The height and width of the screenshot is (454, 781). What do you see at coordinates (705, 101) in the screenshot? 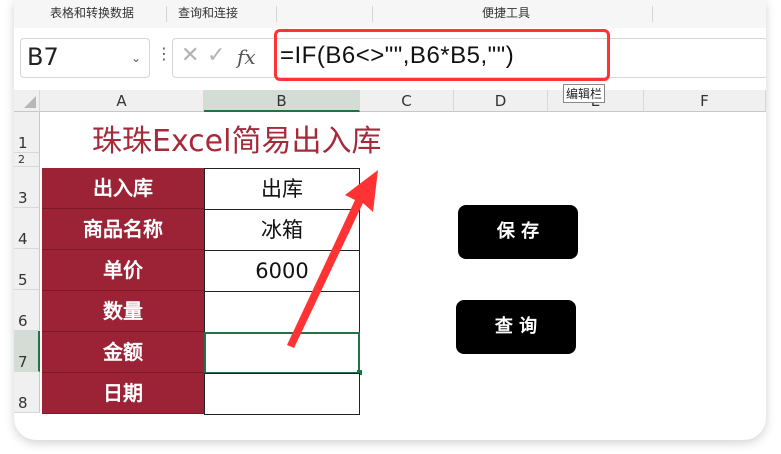
I see `column-header-f: F` at bounding box center [705, 101].